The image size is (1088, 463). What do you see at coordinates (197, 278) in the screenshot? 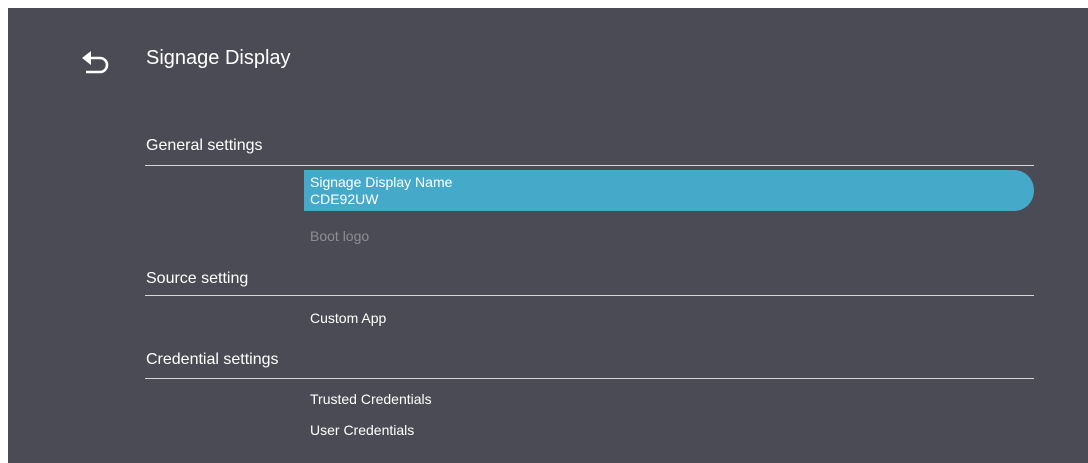
I see `section-header-source: Source setting` at bounding box center [197, 278].